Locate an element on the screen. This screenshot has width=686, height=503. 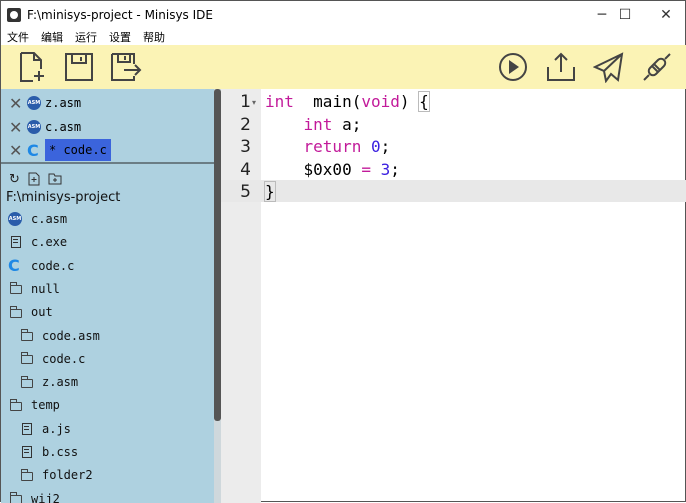
tree-item: z.asm is located at coordinates (47, 382).